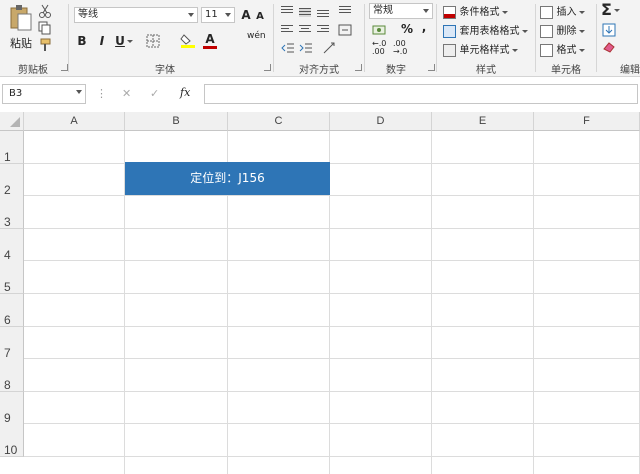 The image size is (640, 474). I want to click on row-header-8: 8, so click(12, 375).